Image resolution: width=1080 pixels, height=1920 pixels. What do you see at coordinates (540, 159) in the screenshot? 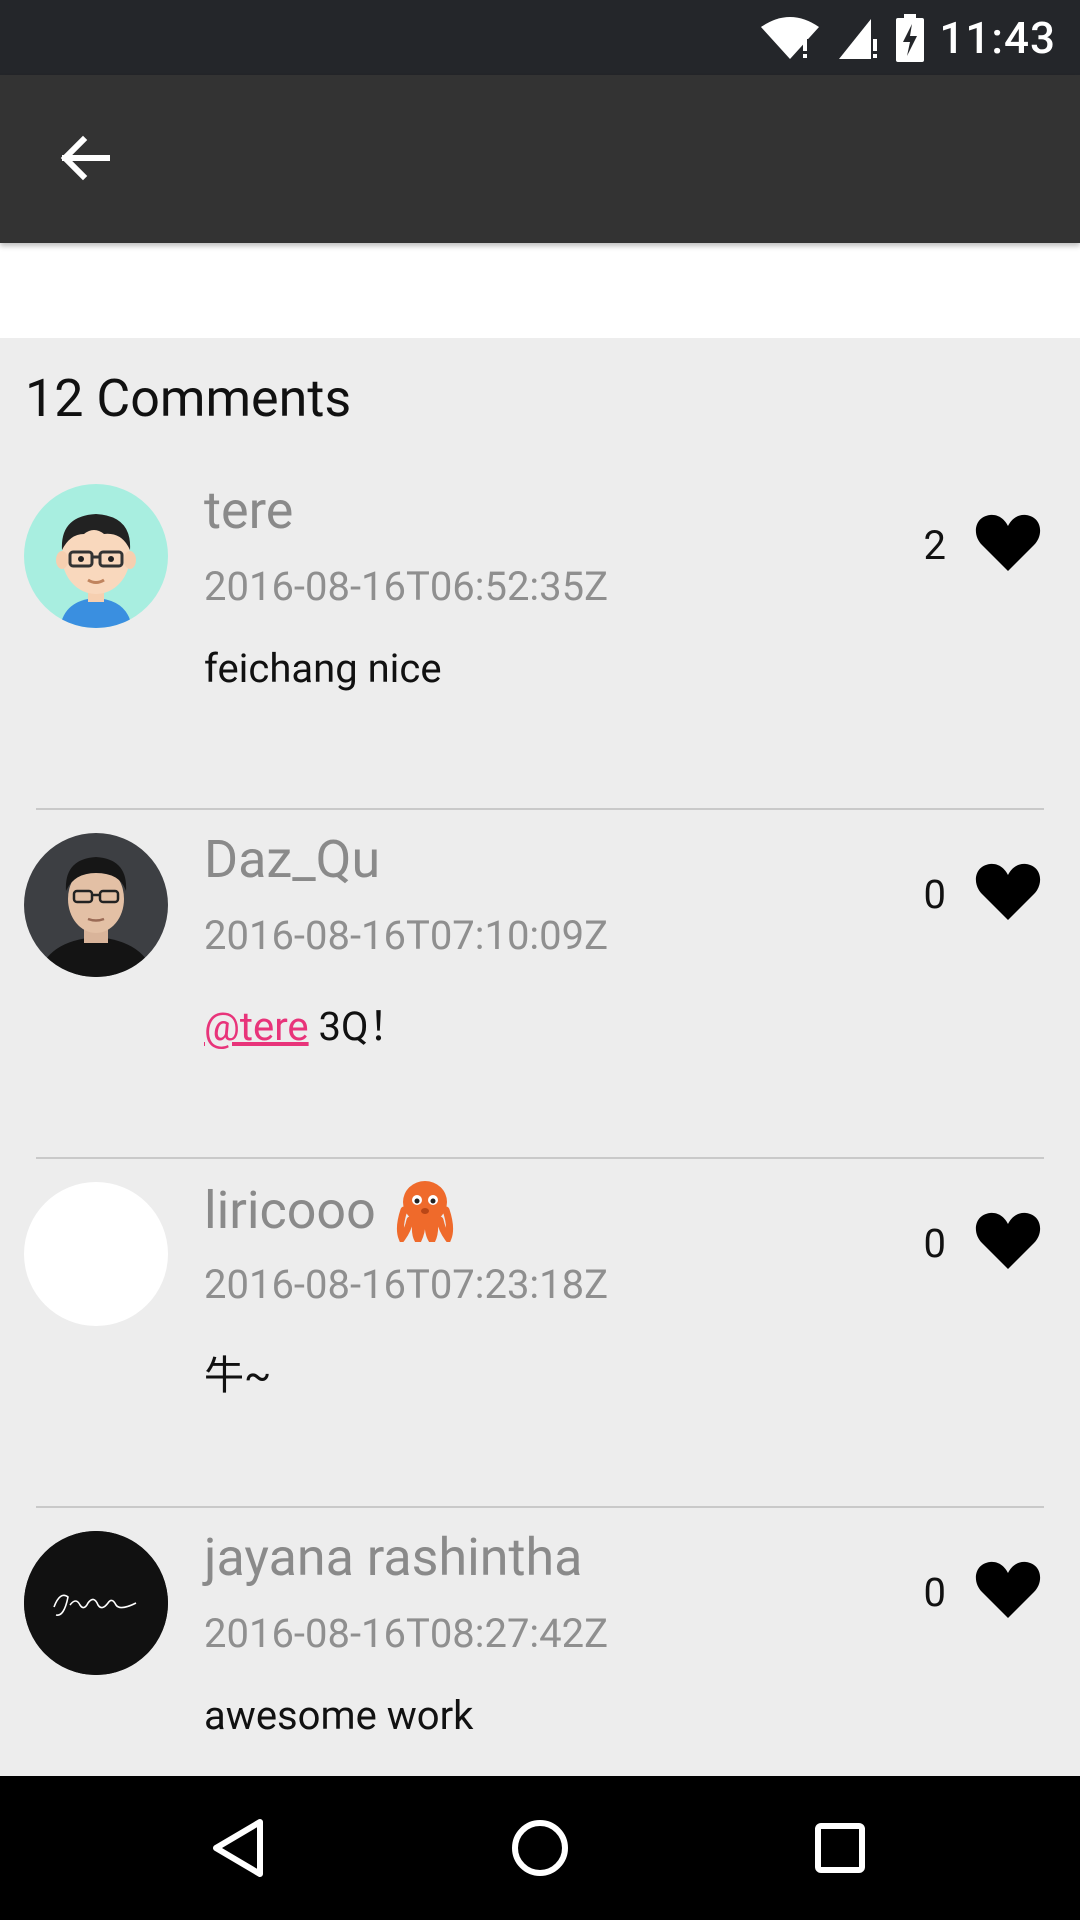
I see `app-toolbar` at bounding box center [540, 159].